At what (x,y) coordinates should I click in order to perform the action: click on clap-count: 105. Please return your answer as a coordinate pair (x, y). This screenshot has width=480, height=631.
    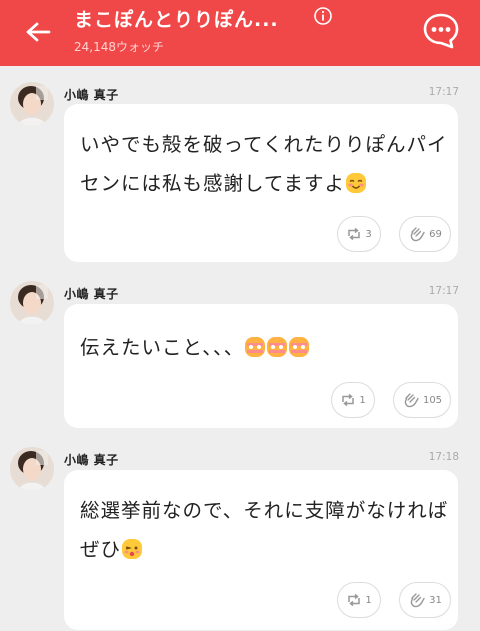
    Looking at the image, I should click on (432, 400).